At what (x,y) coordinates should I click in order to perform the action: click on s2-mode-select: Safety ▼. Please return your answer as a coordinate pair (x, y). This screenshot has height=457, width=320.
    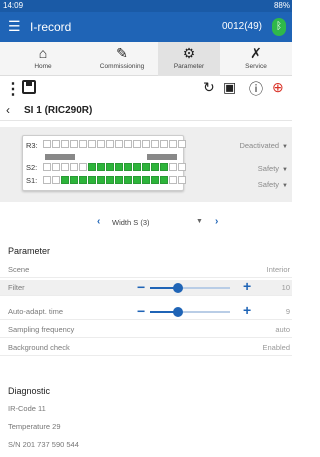
    Looking at the image, I should click on (273, 168).